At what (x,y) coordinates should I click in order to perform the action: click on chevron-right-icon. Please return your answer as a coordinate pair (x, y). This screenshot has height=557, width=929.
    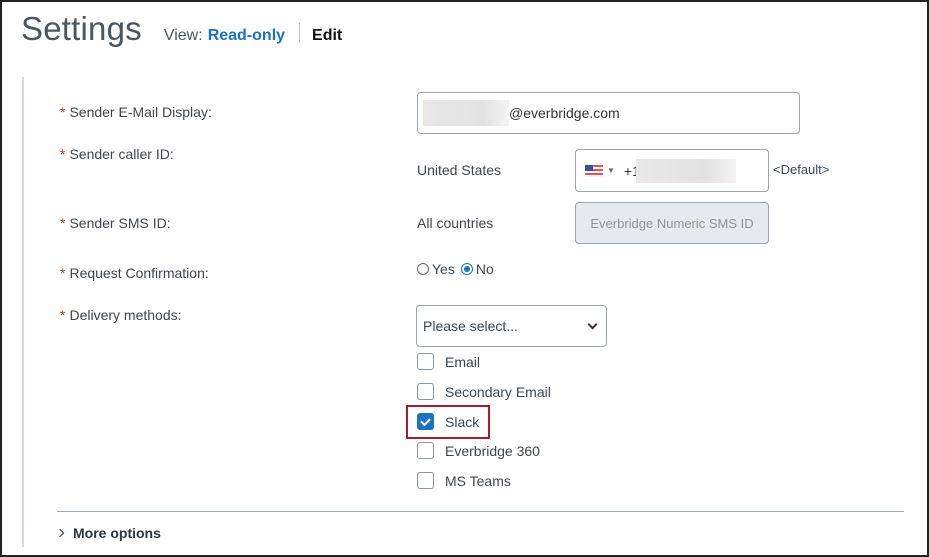
    Looking at the image, I should click on (60, 533).